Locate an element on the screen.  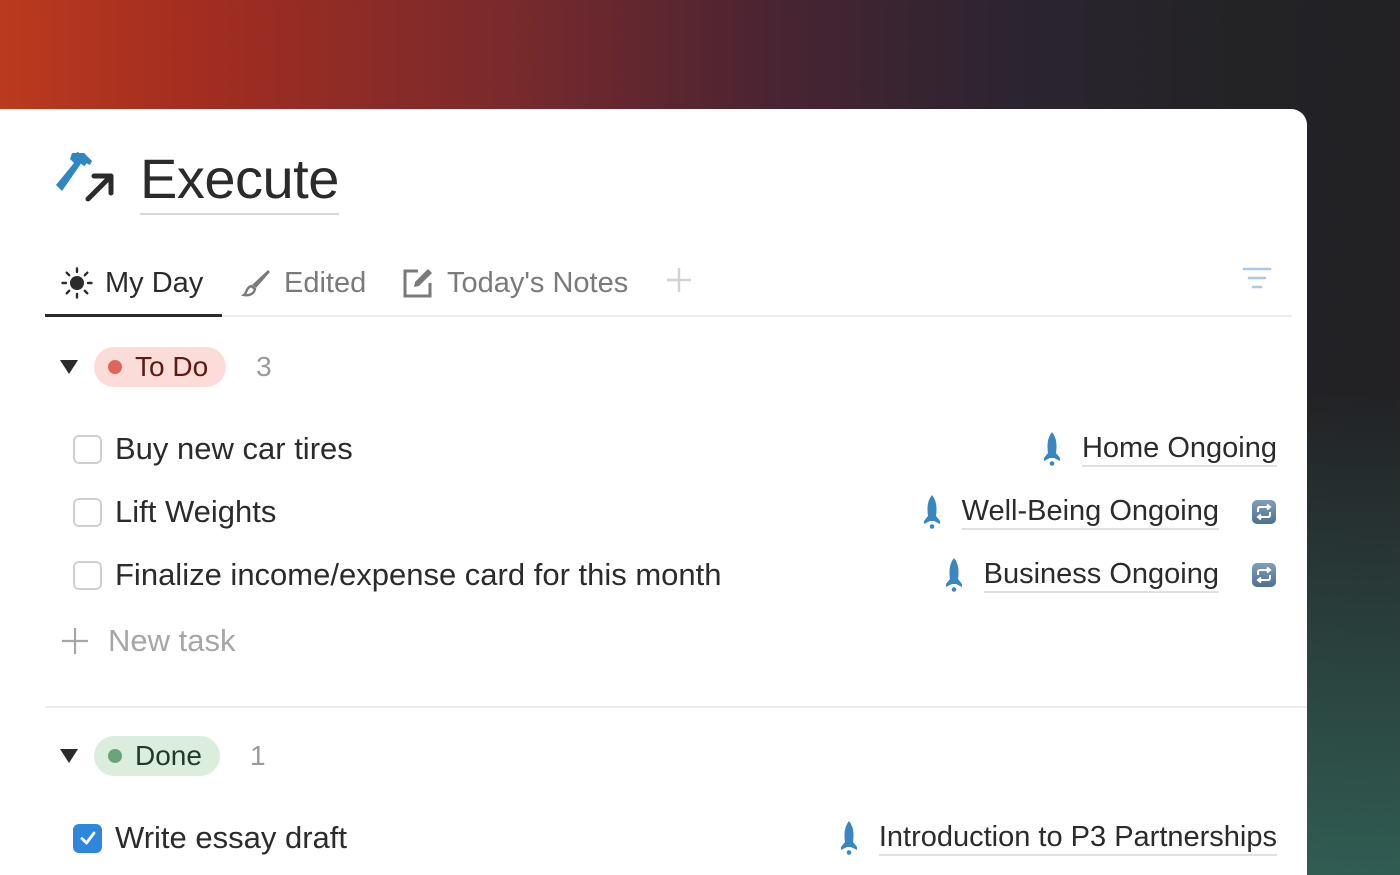
group-count: 1 is located at coordinates (257, 755).